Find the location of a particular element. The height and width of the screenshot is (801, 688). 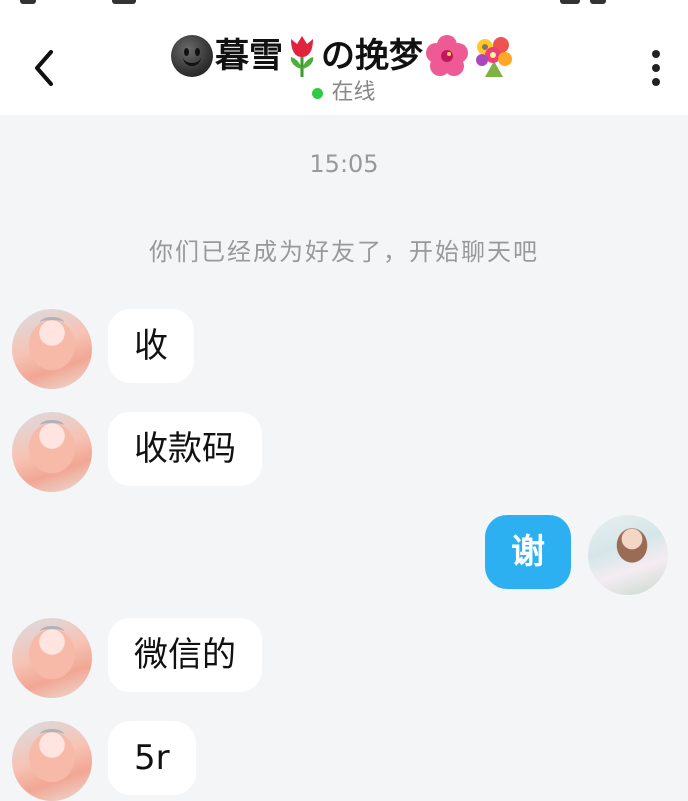

contact-name: 暮雪 の挽梦 is located at coordinates (344, 56).